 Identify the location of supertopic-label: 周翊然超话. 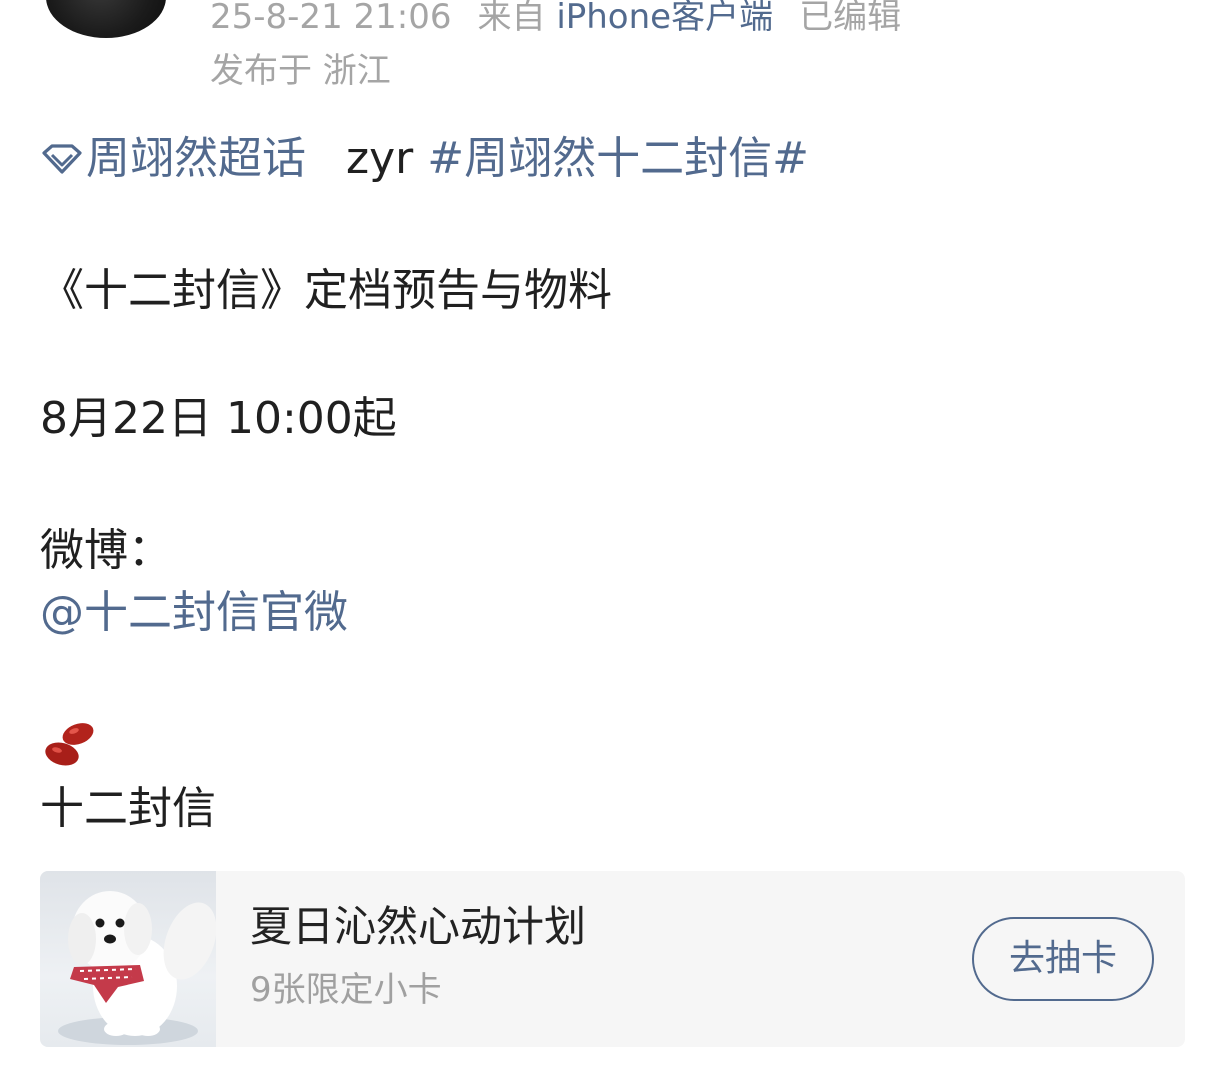
(196, 158).